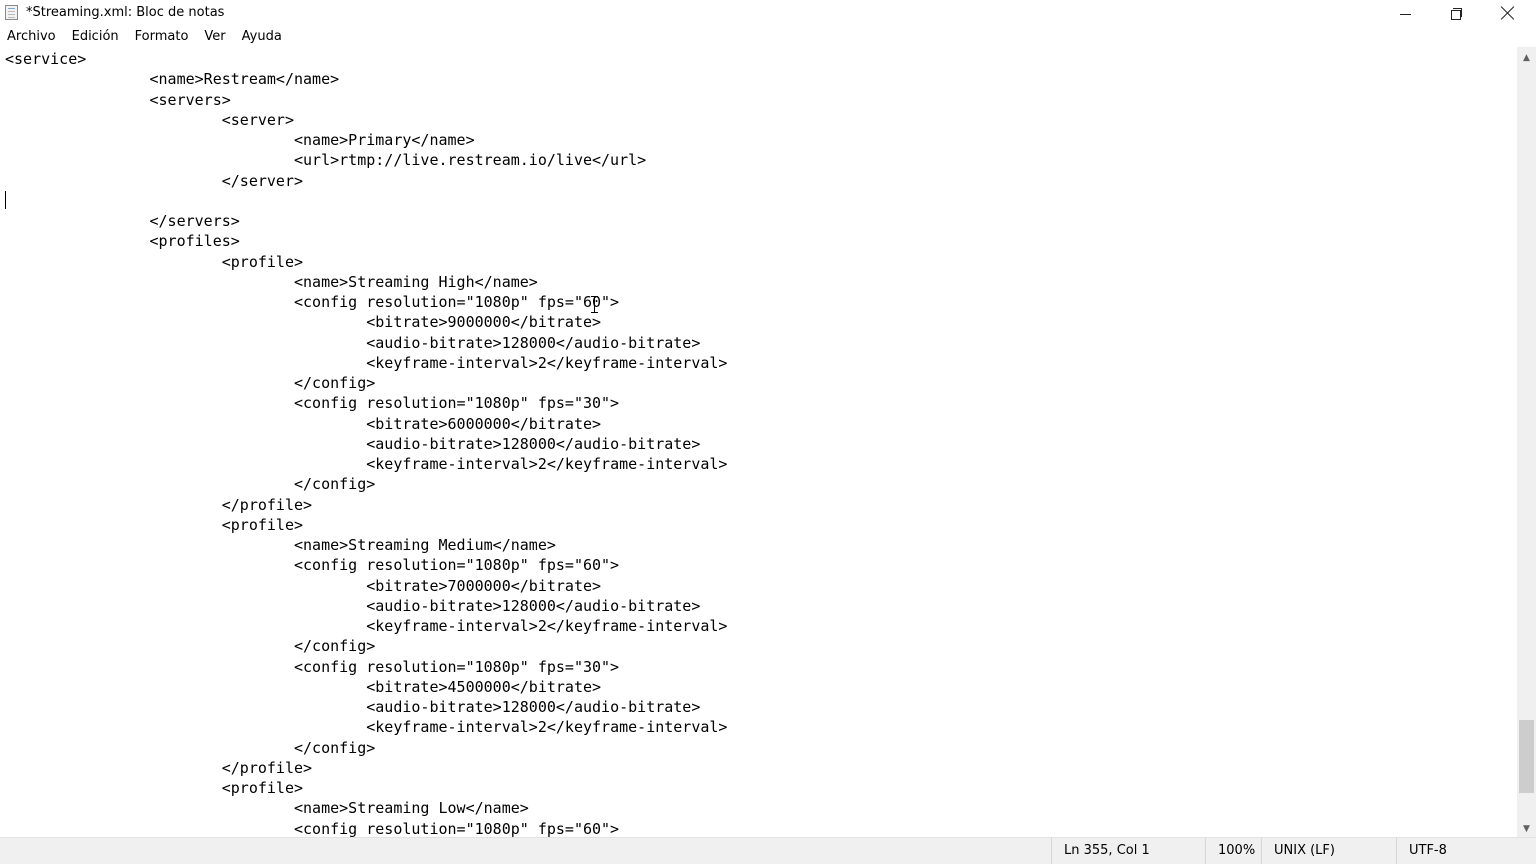 The width and height of the screenshot is (1536, 864). I want to click on code-line: <name>Restream</name>, so click(172, 79).